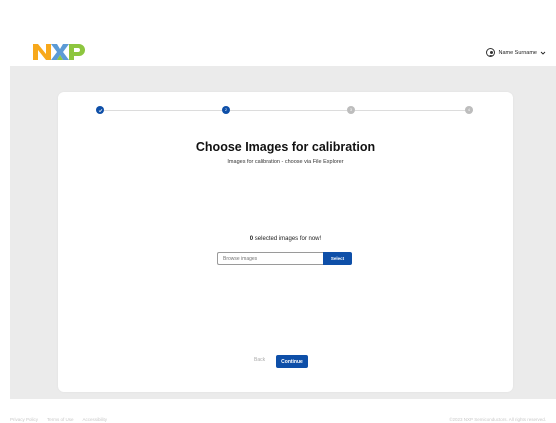 The height and width of the screenshot is (423, 556). I want to click on step-1-complete, so click(100, 110).